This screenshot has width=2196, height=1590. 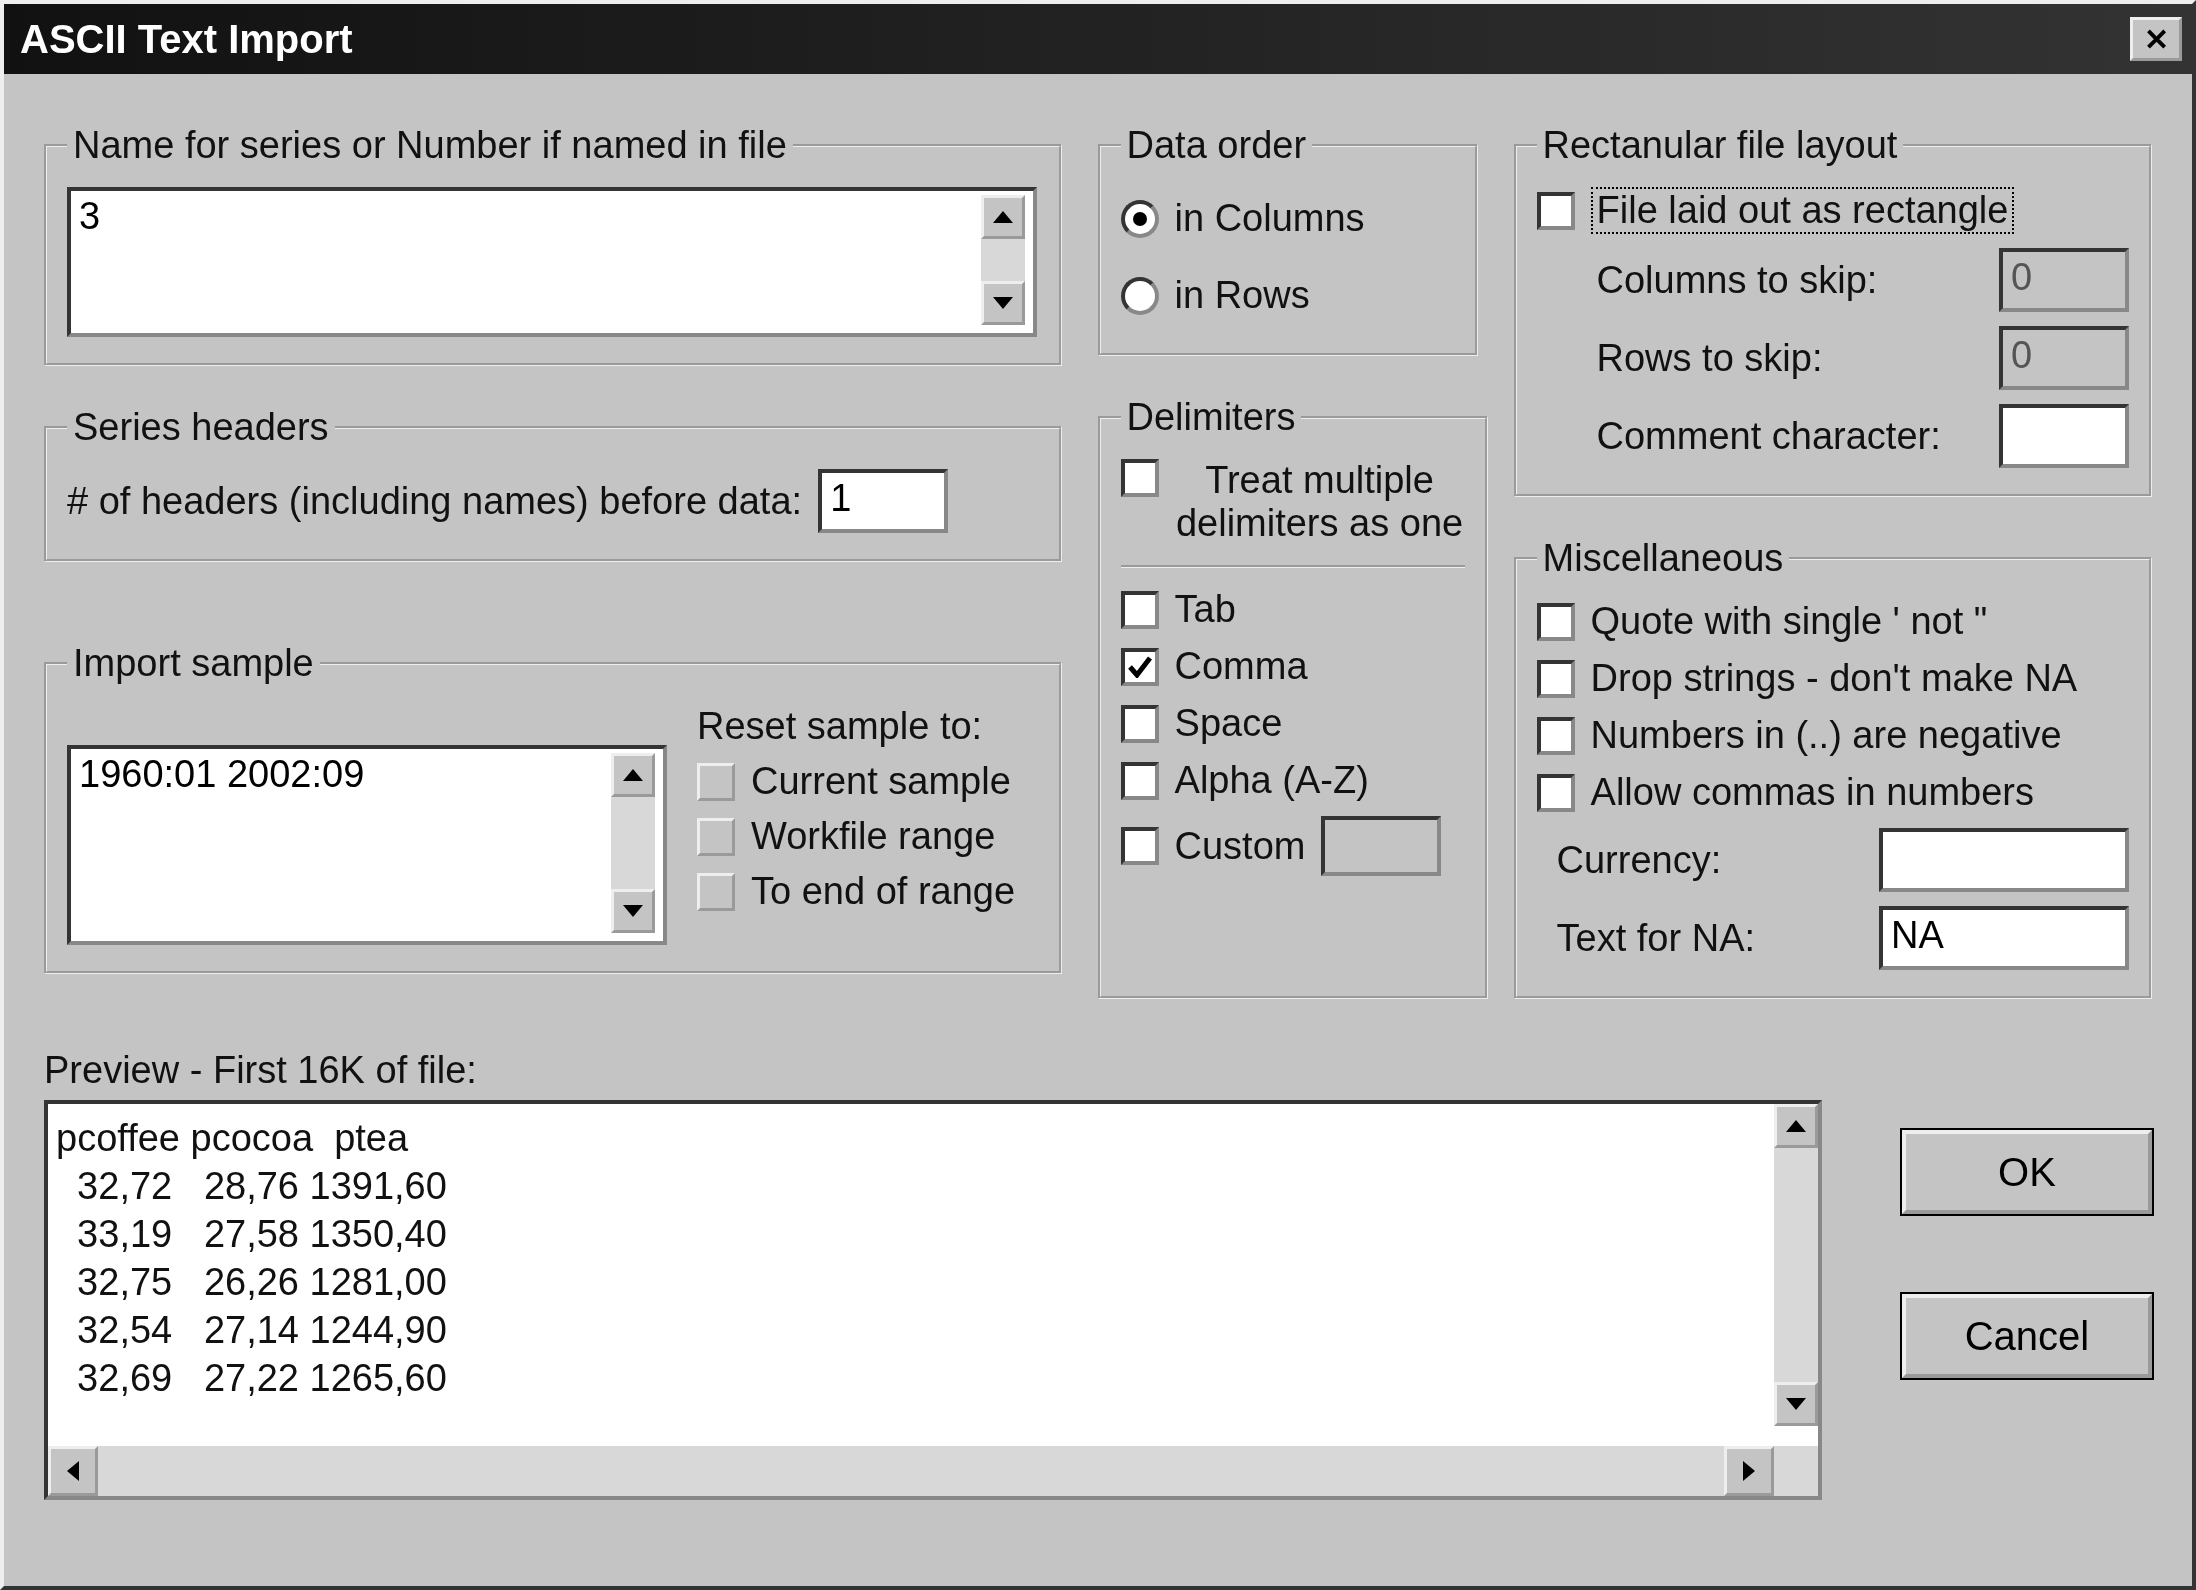 I want to click on group-label: Import sample, so click(x=193, y=663).